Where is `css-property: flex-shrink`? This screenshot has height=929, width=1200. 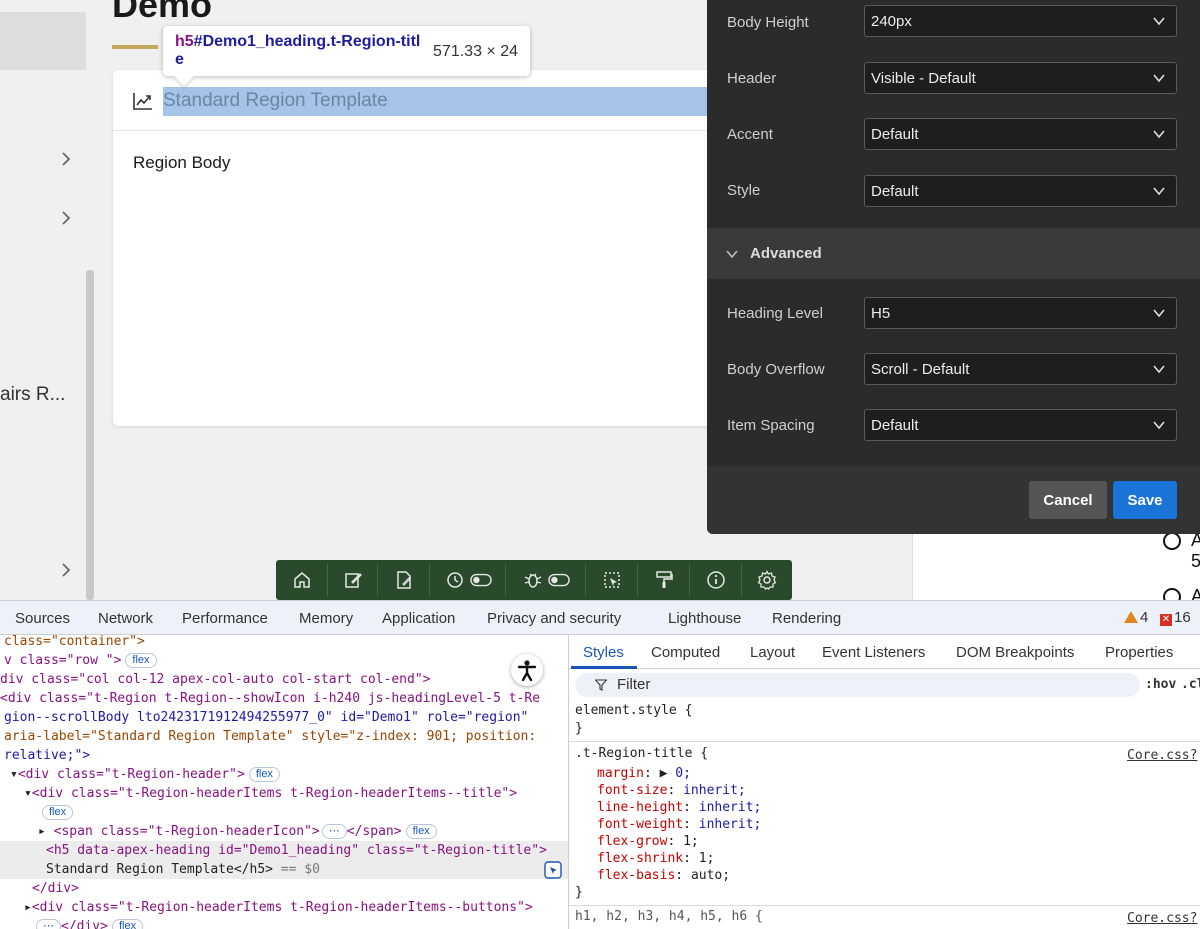 css-property: flex-shrink is located at coordinates (640, 858).